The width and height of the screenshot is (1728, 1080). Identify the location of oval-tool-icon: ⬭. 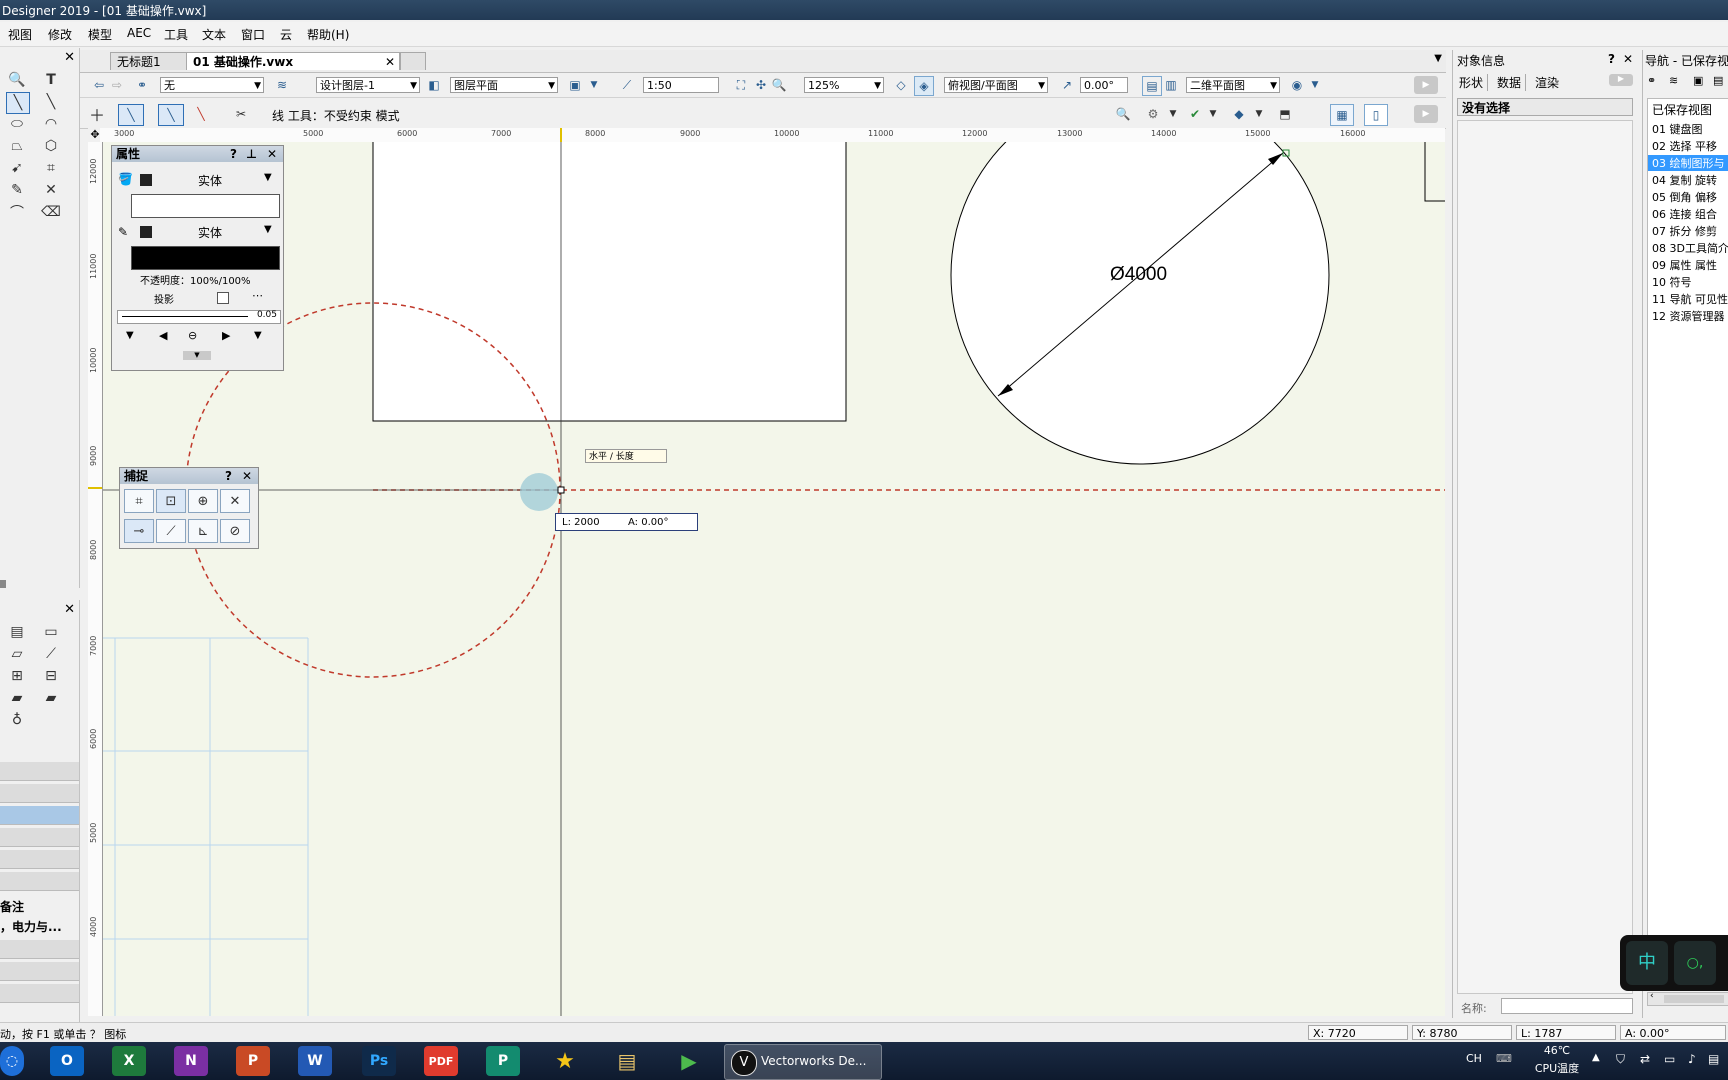
(17, 124).